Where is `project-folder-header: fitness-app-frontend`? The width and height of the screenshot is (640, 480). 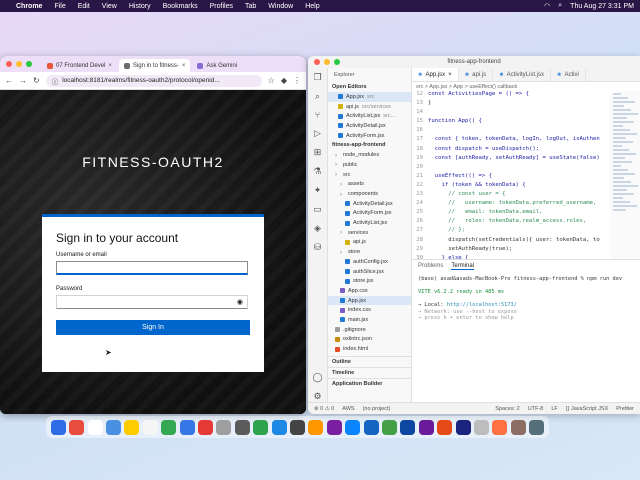 project-folder-header: fitness-app-frontend is located at coordinates (369, 145).